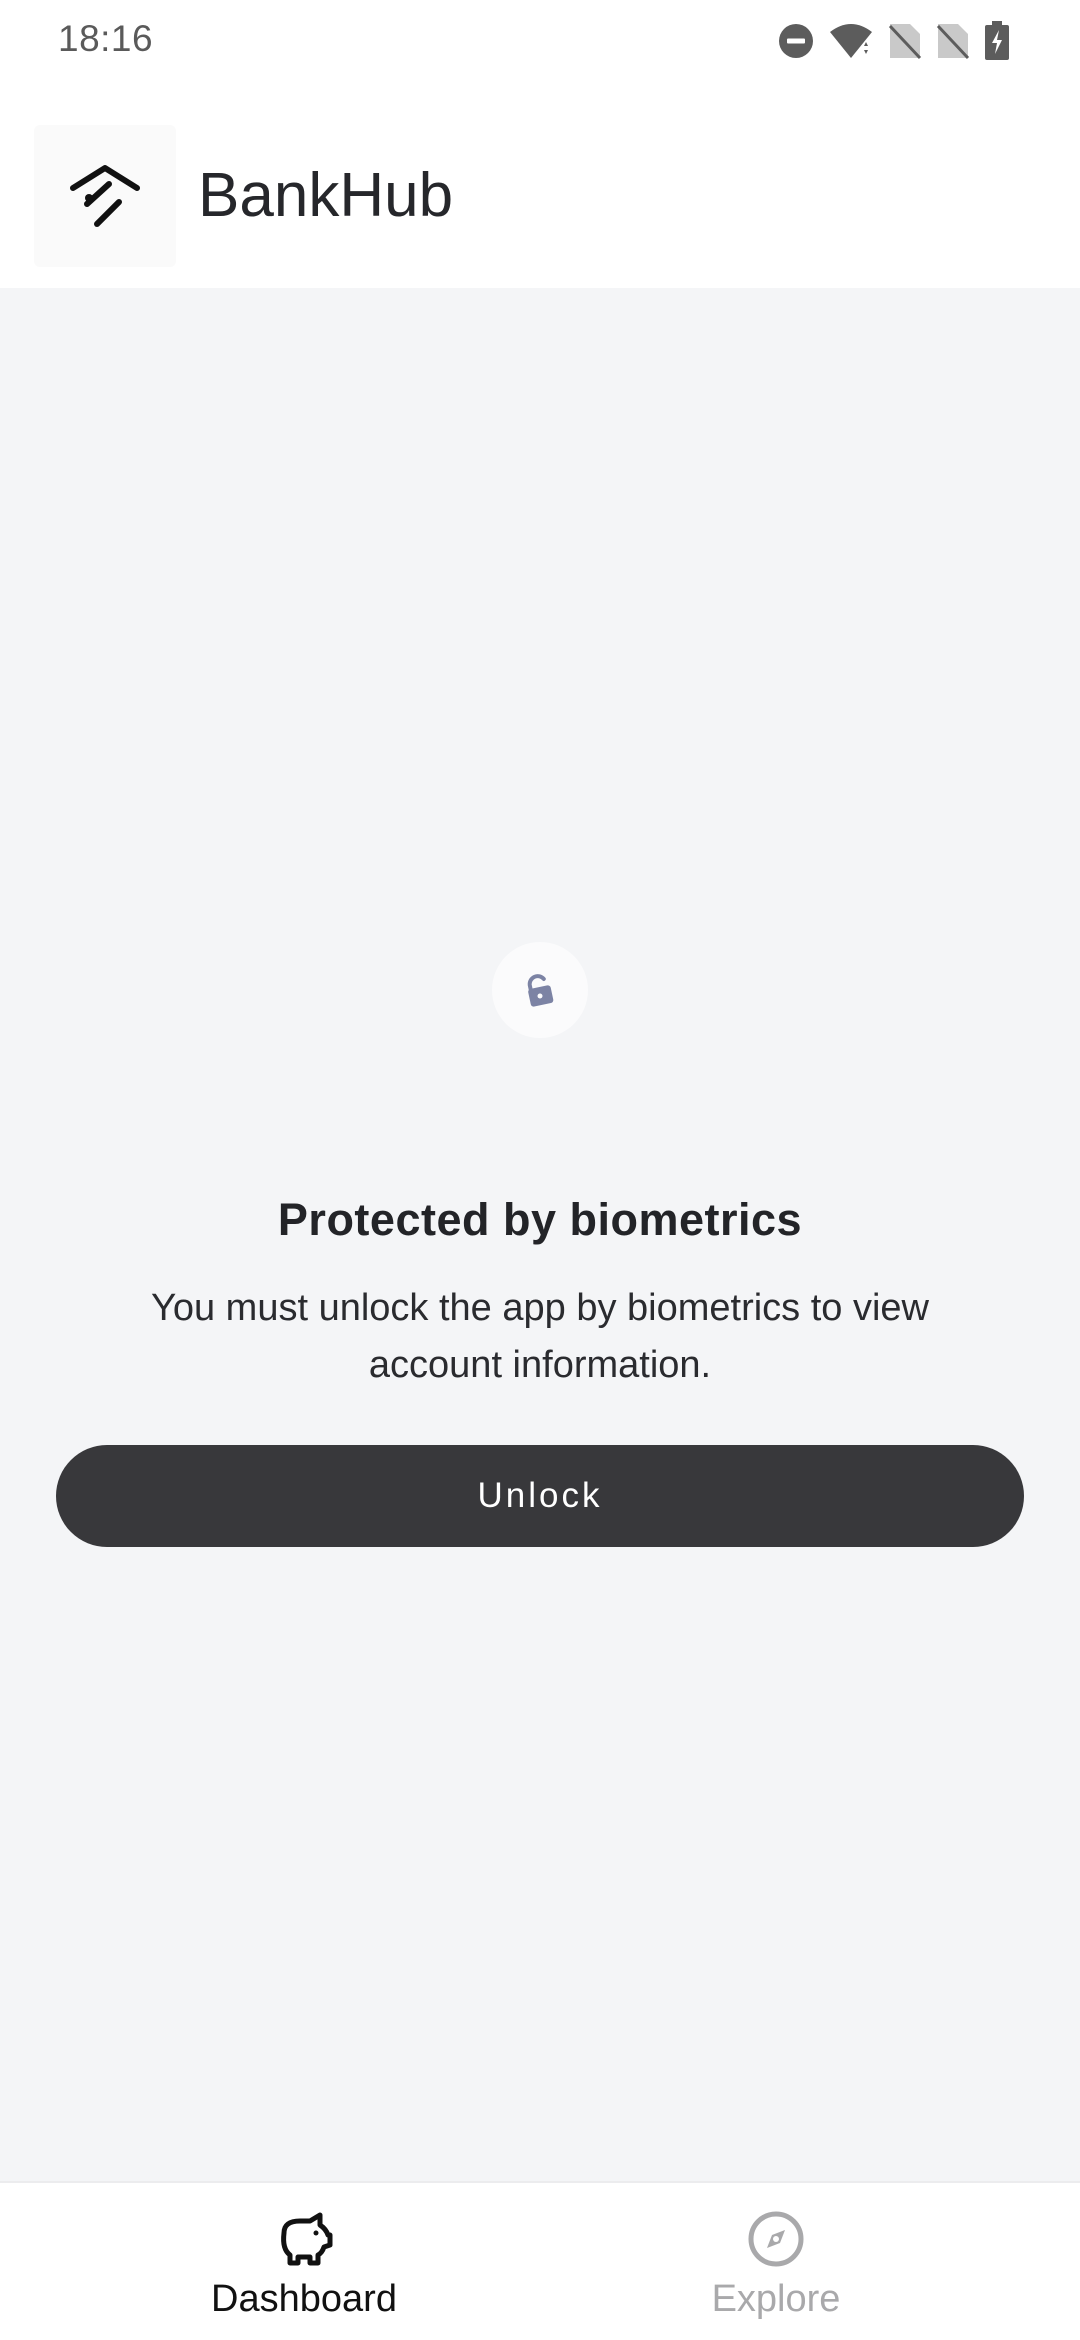  I want to click on status-icons, so click(894, 41).